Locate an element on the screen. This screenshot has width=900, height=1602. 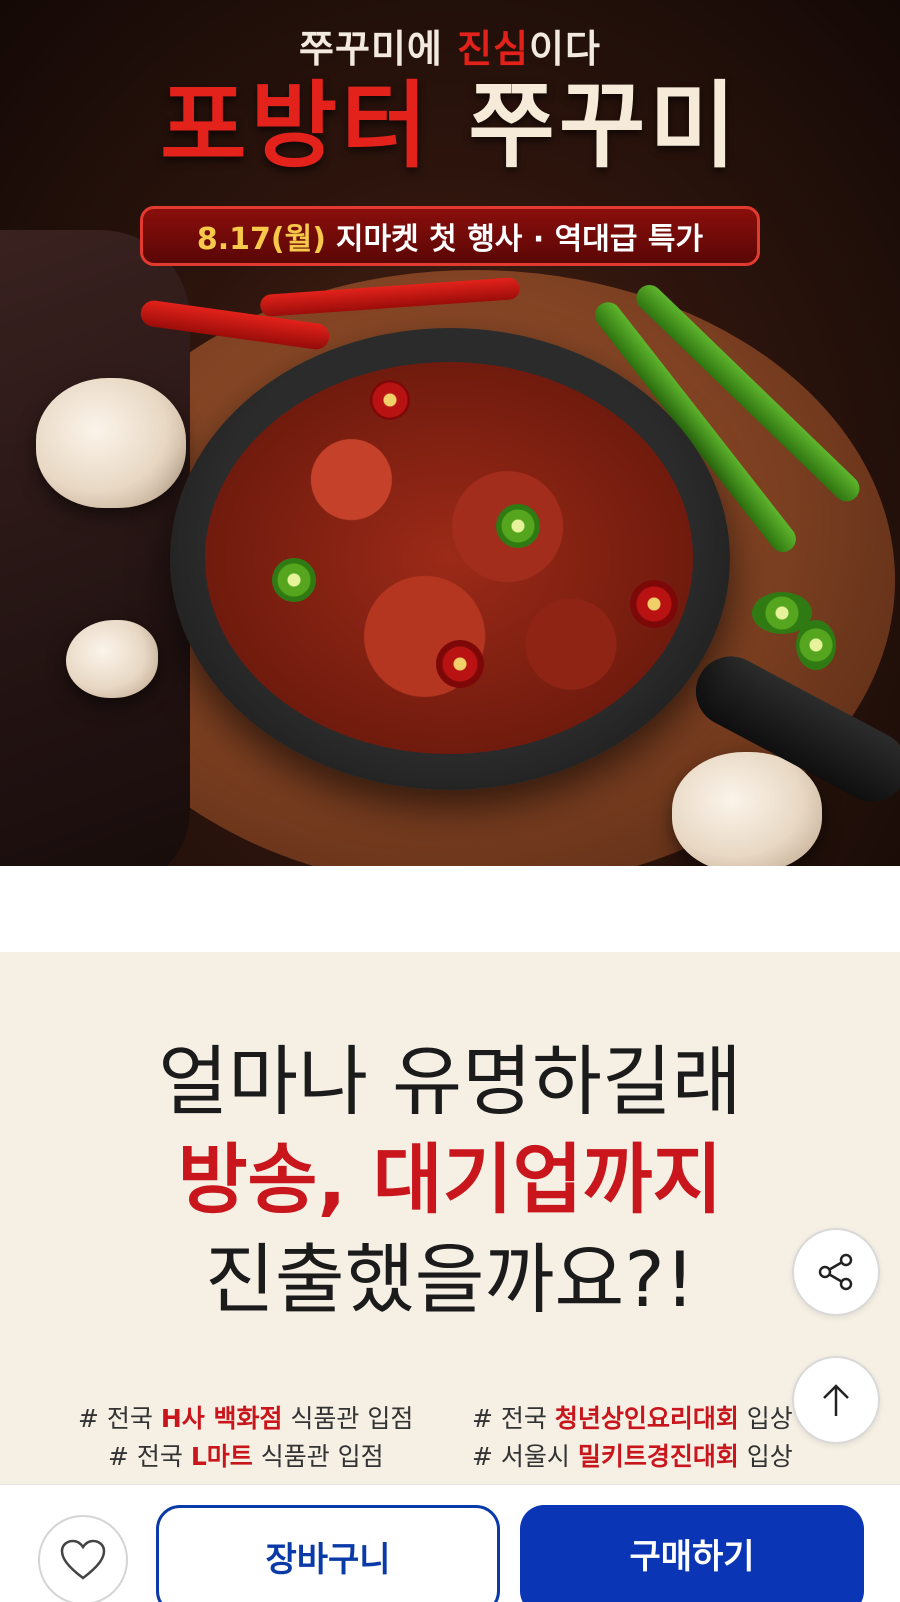
brand-name-cream: 쭈꾸미 is located at coordinates (604, 126).